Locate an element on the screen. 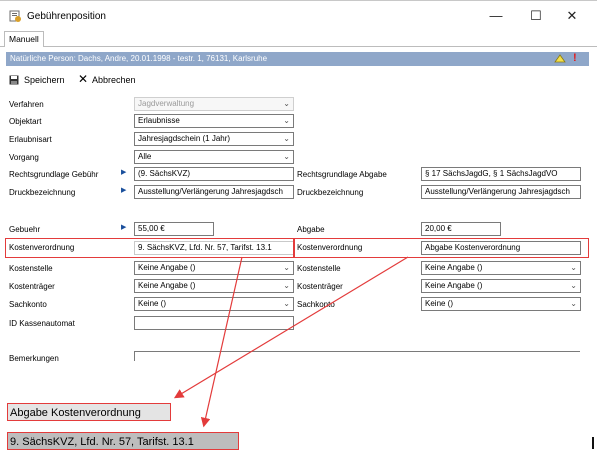 This screenshot has width=597, height=460. arrow-to-gebuehr-callout is located at coordinates (221, 342).